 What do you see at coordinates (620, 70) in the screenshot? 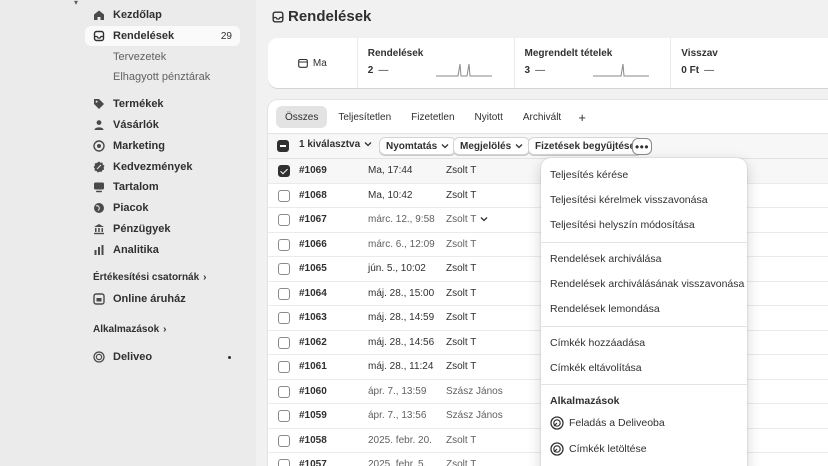
I see `sparkline-items` at bounding box center [620, 70].